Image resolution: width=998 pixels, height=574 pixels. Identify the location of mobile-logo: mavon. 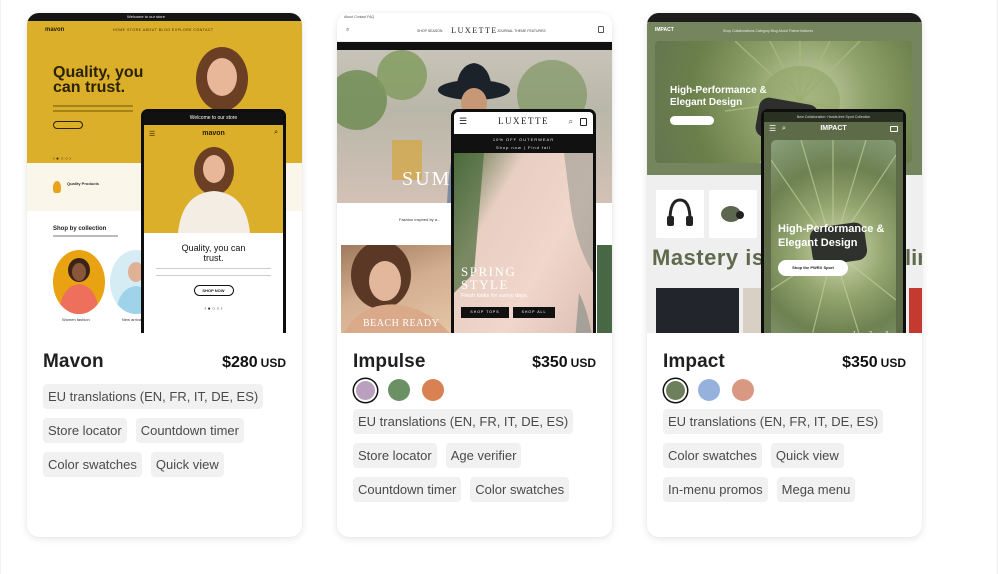
(213, 133).